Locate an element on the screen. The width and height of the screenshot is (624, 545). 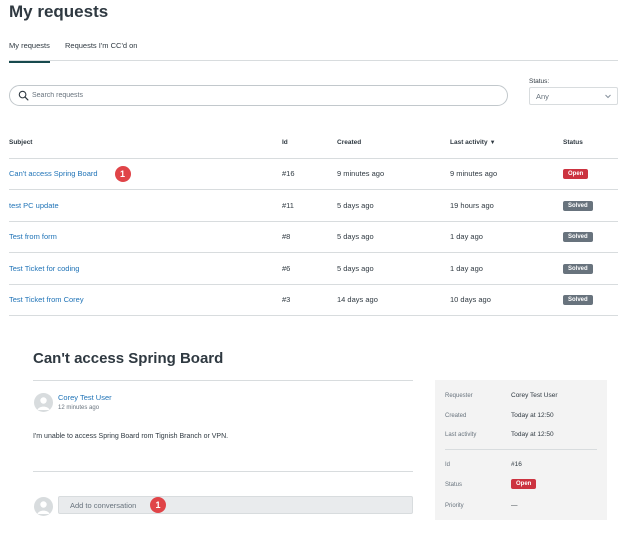
request-created: 14 days ago is located at coordinates (393, 300).